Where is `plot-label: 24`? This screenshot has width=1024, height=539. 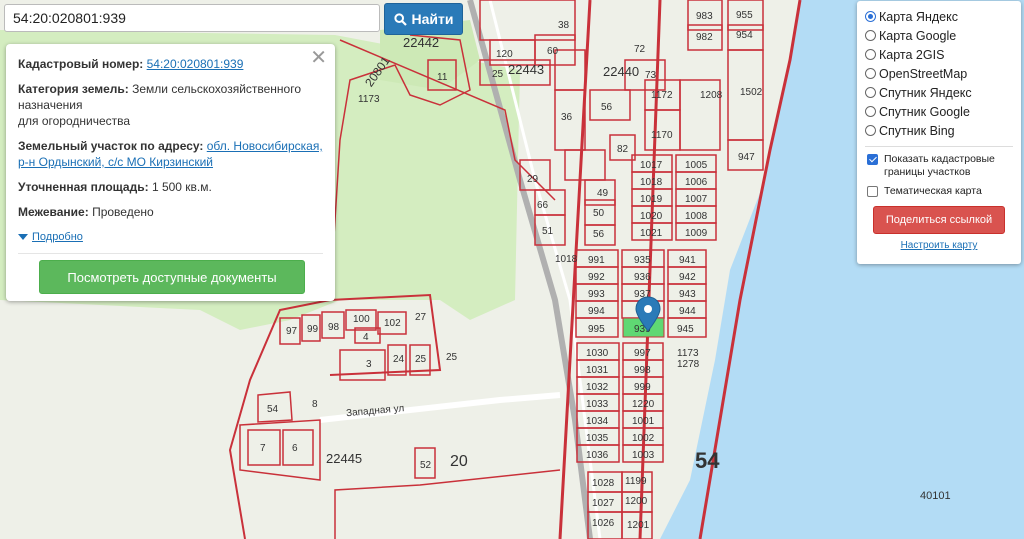
plot-label: 24 is located at coordinates (399, 359).